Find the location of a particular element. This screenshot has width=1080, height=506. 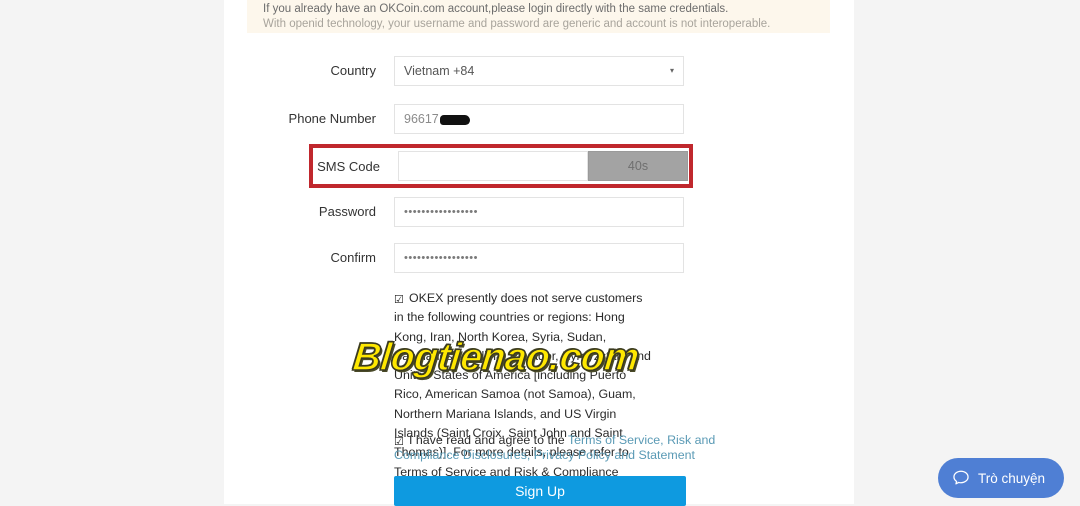

phone-redaction-mark is located at coordinates (454, 120).